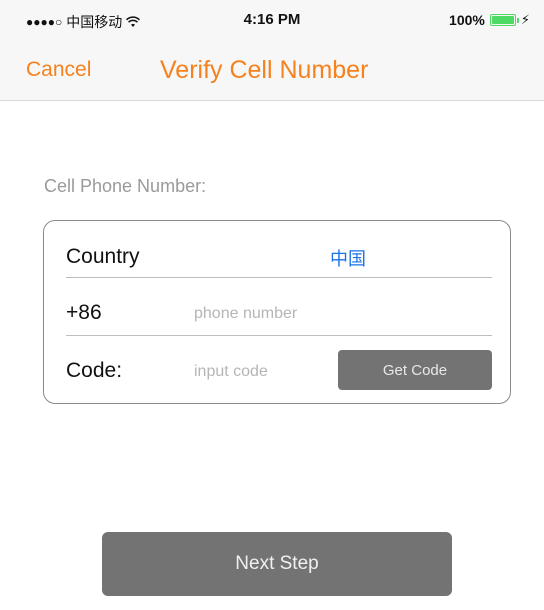 Image resolution: width=544 pixels, height=610 pixels. I want to click on battery-percent: 100%, so click(467, 20).